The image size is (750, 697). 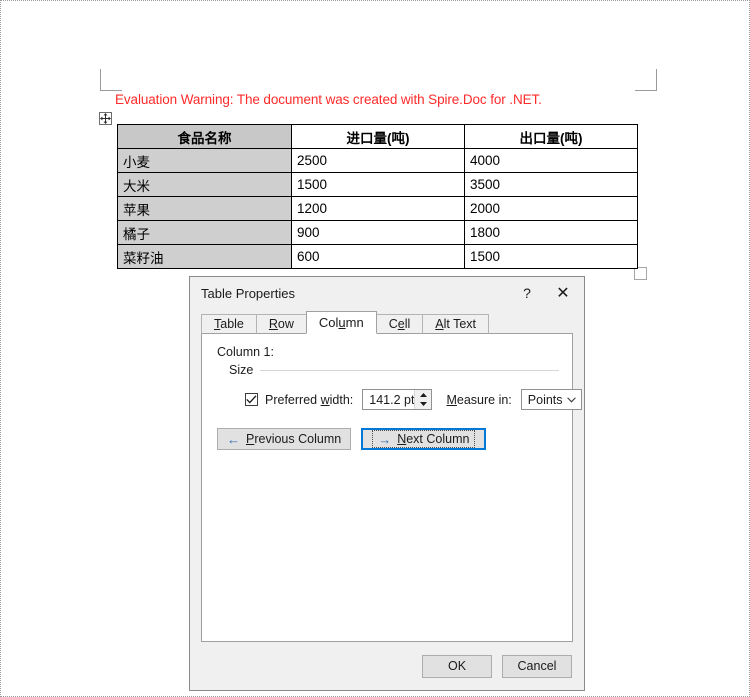 I want to click on table-header-cell-import: 进口量(吨), so click(x=378, y=136).